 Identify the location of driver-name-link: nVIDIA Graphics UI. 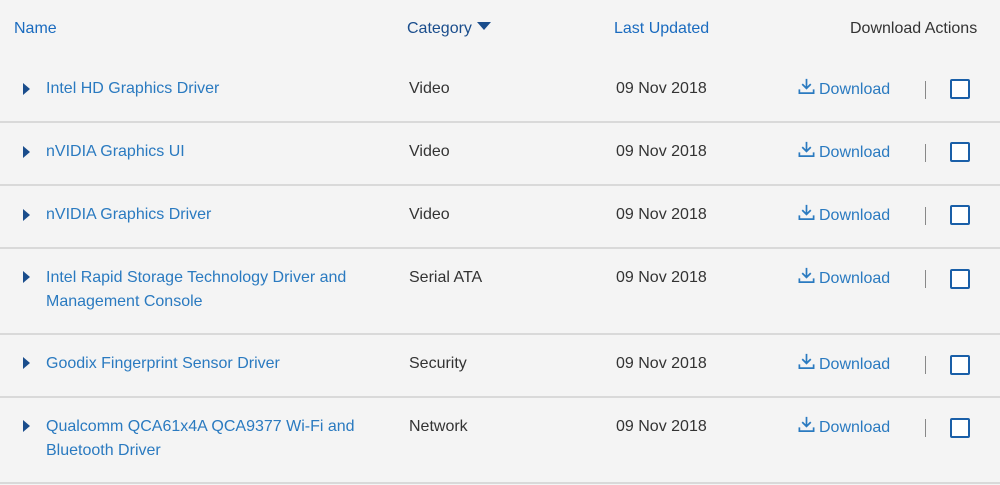
(216, 152).